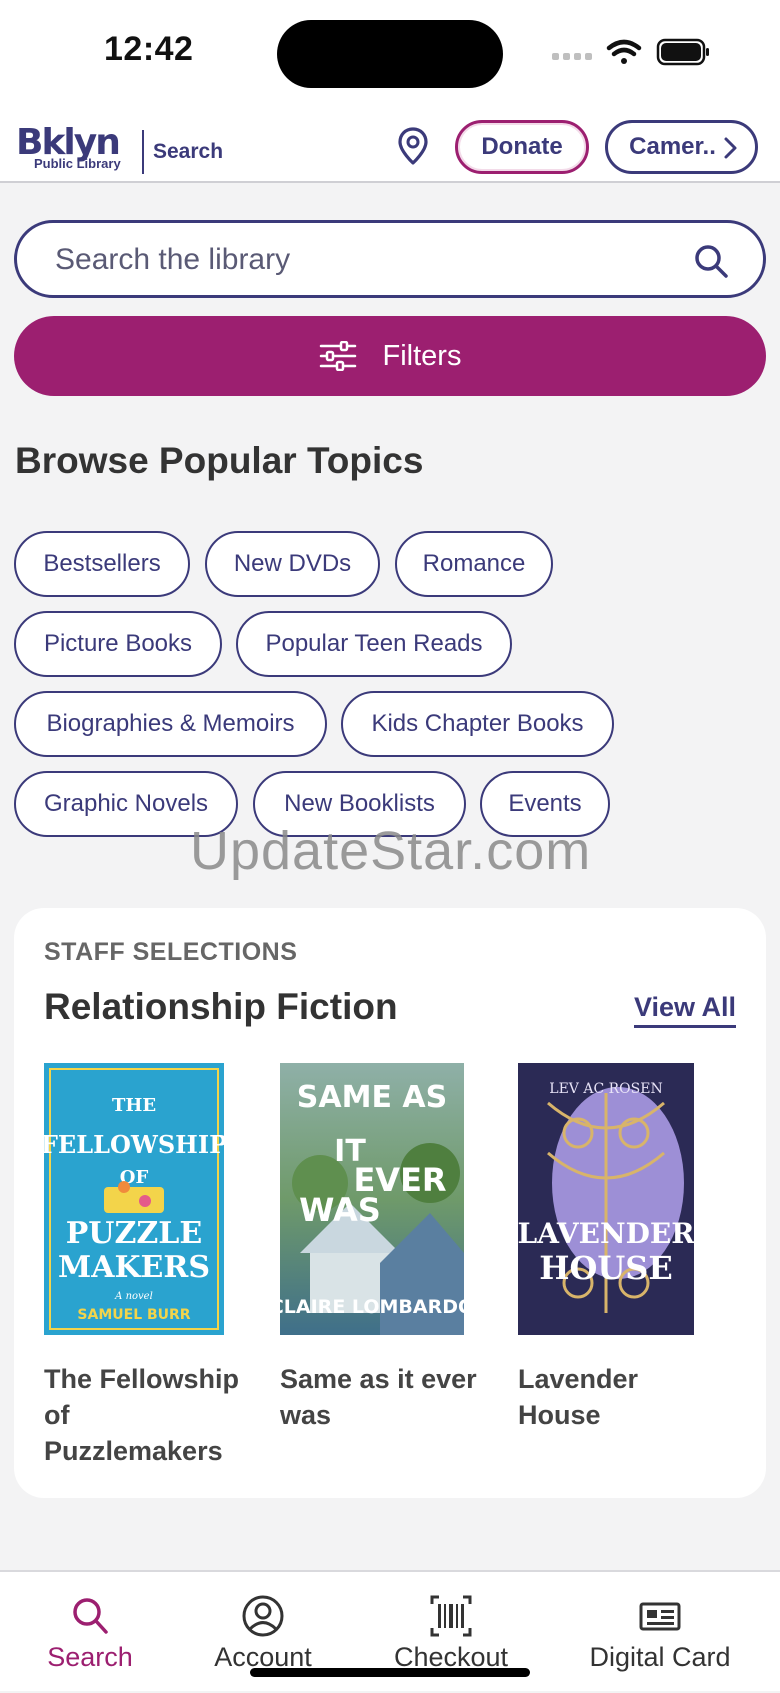  Describe the element at coordinates (684, 1010) in the screenshot. I see `view-all-link: View All` at that location.